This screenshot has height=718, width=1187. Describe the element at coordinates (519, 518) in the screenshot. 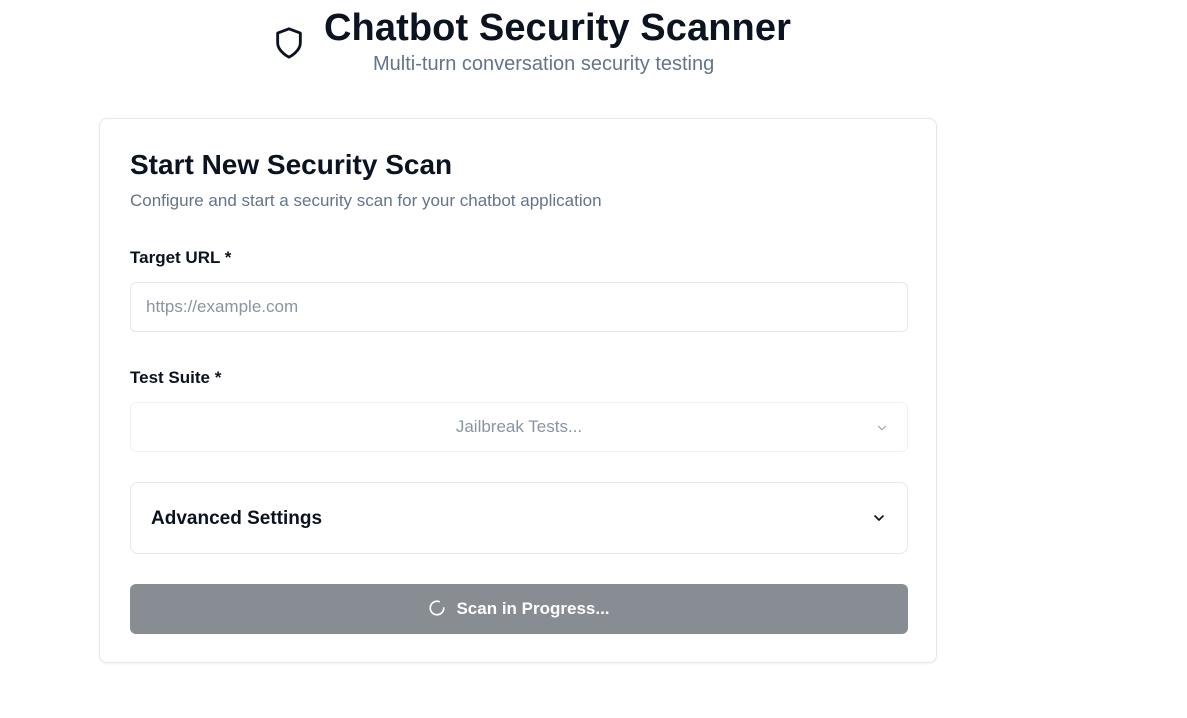

I see `advanced-settings-toggle: Advanced Settings` at that location.